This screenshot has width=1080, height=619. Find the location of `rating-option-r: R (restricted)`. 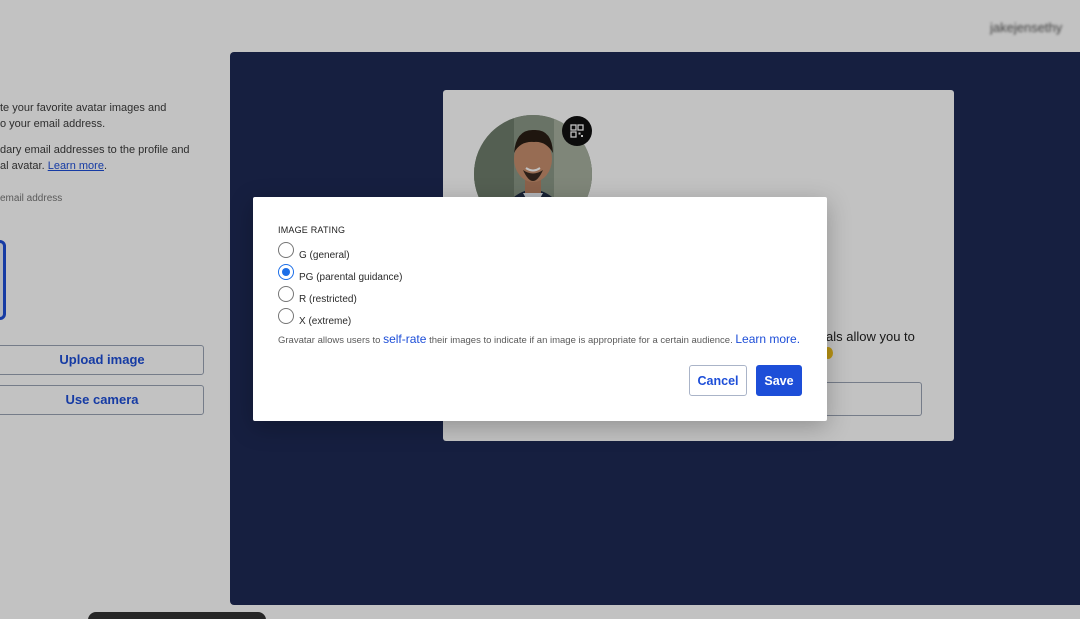

rating-option-r: R (restricted) is located at coordinates (317, 295).